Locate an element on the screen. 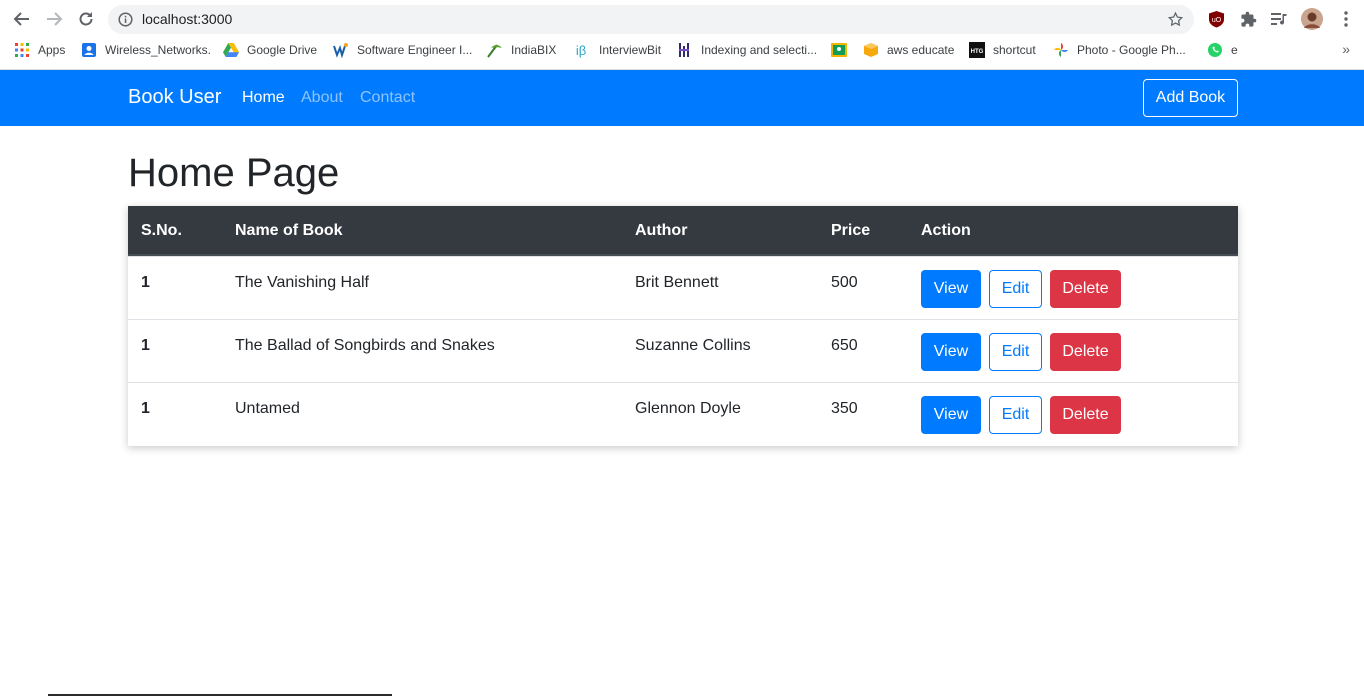 Image resolution: width=1364 pixels, height=696 pixels. htg-icon: HTG is located at coordinates (977, 50).